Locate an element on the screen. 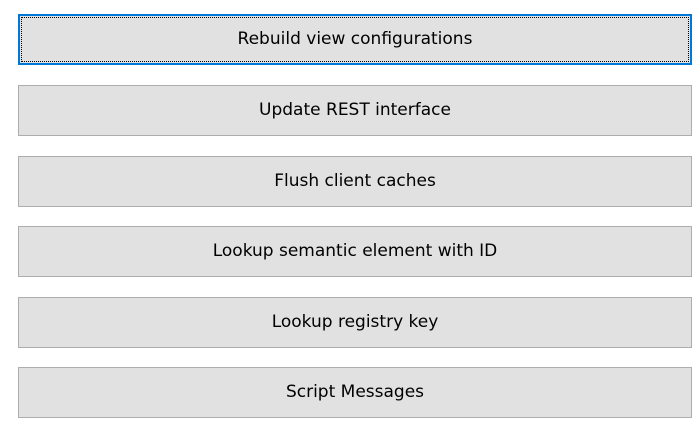 This screenshot has width=693, height=423. button-label: Rebuild view configurations is located at coordinates (355, 39).